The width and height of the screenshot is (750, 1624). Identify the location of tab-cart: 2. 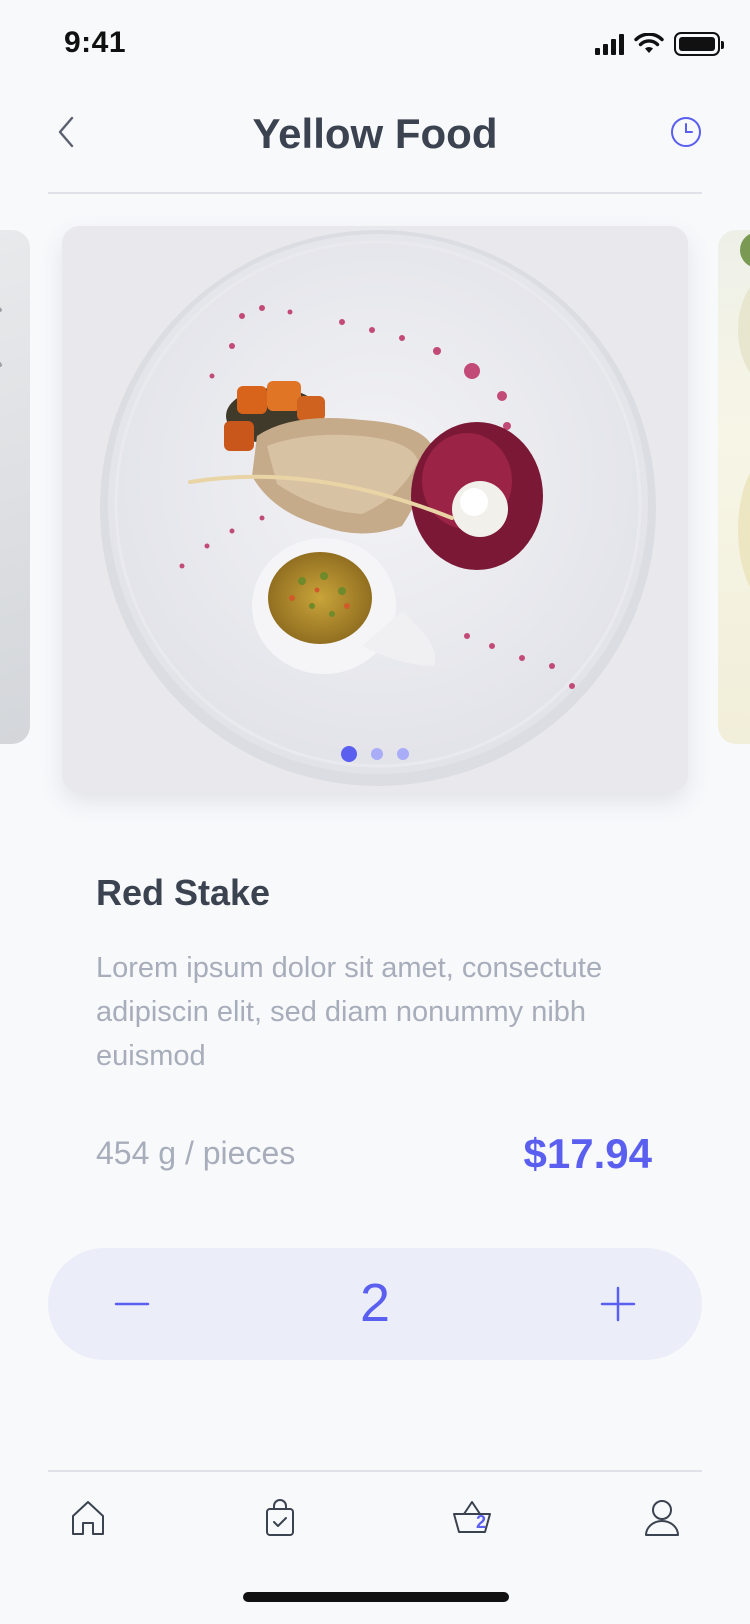
(472, 1518).